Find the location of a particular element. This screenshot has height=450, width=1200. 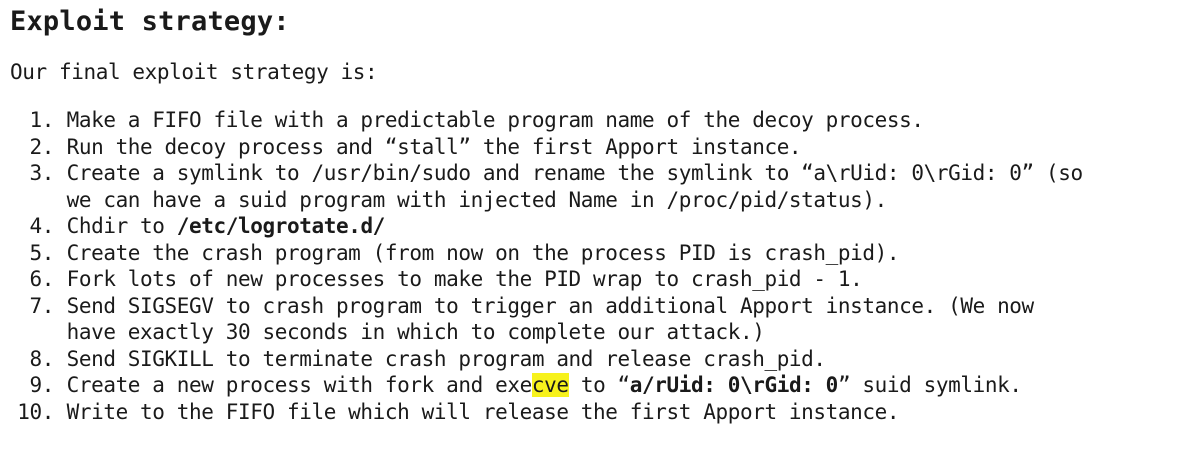

step-number: 6. is located at coordinates (42, 279).